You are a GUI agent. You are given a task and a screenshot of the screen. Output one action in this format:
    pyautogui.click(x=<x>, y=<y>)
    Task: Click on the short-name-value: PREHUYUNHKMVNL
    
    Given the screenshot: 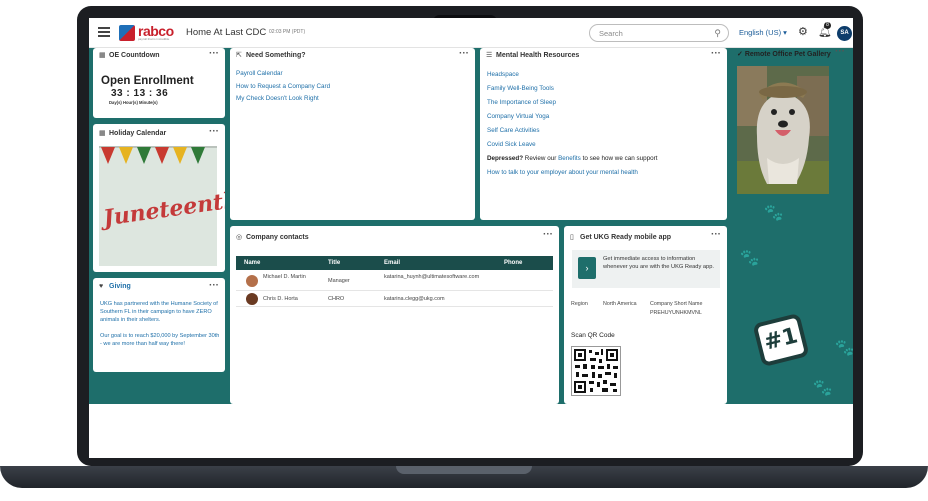 What is the action you would take?
    pyautogui.click(x=676, y=313)
    